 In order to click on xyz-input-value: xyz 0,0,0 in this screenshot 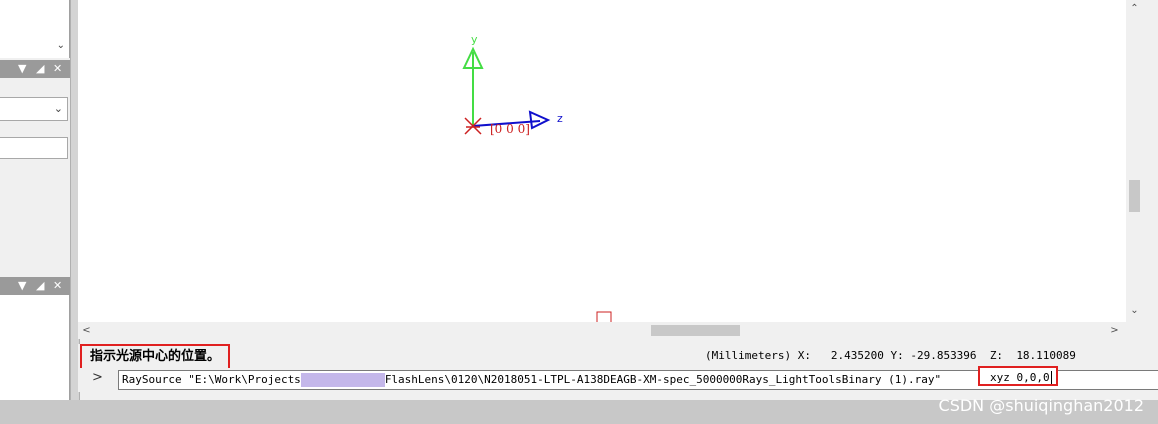, I will do `click(1020, 377)`.